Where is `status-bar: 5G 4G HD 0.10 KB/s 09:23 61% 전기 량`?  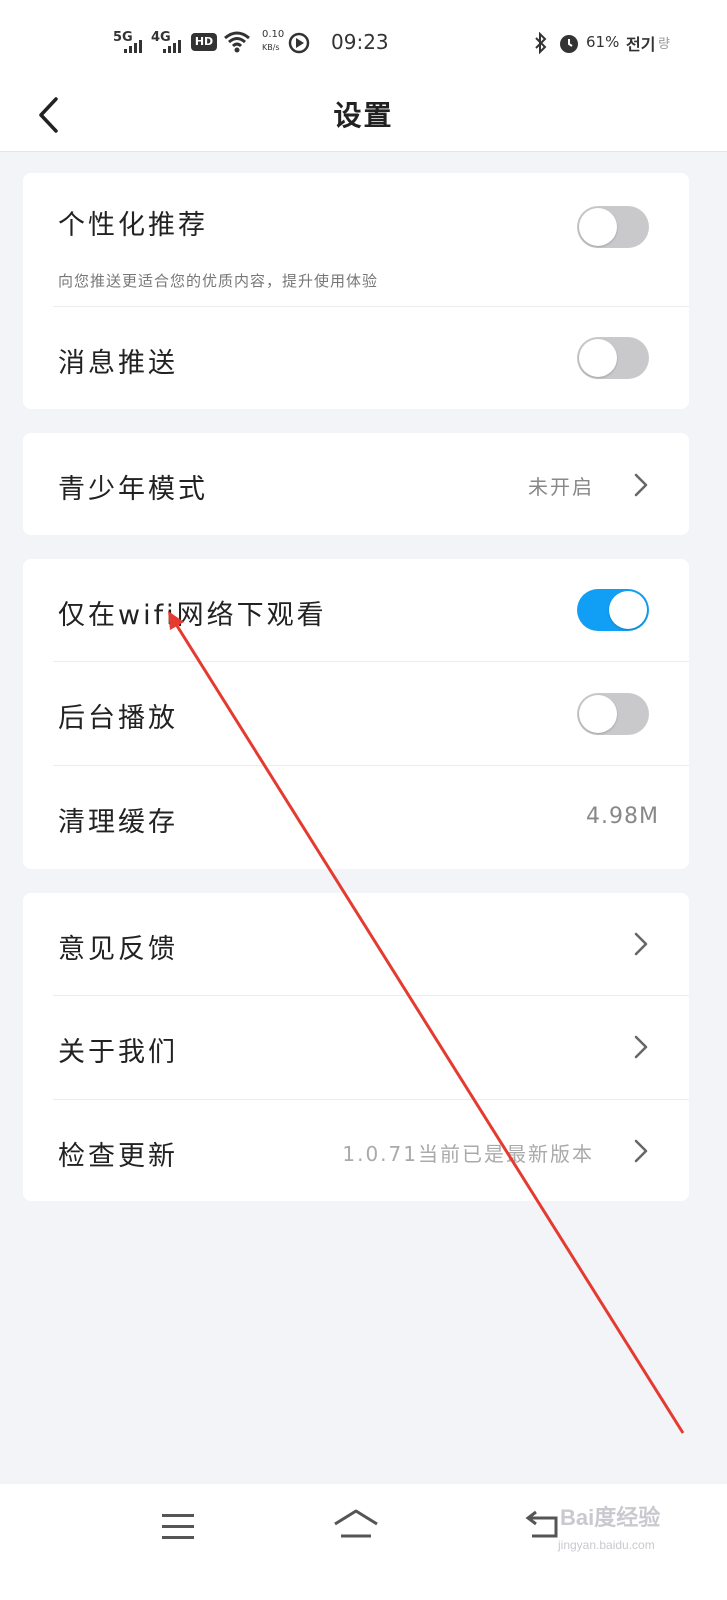 status-bar: 5G 4G HD 0.10 KB/s 09:23 61% 전기 량 is located at coordinates (363, 40).